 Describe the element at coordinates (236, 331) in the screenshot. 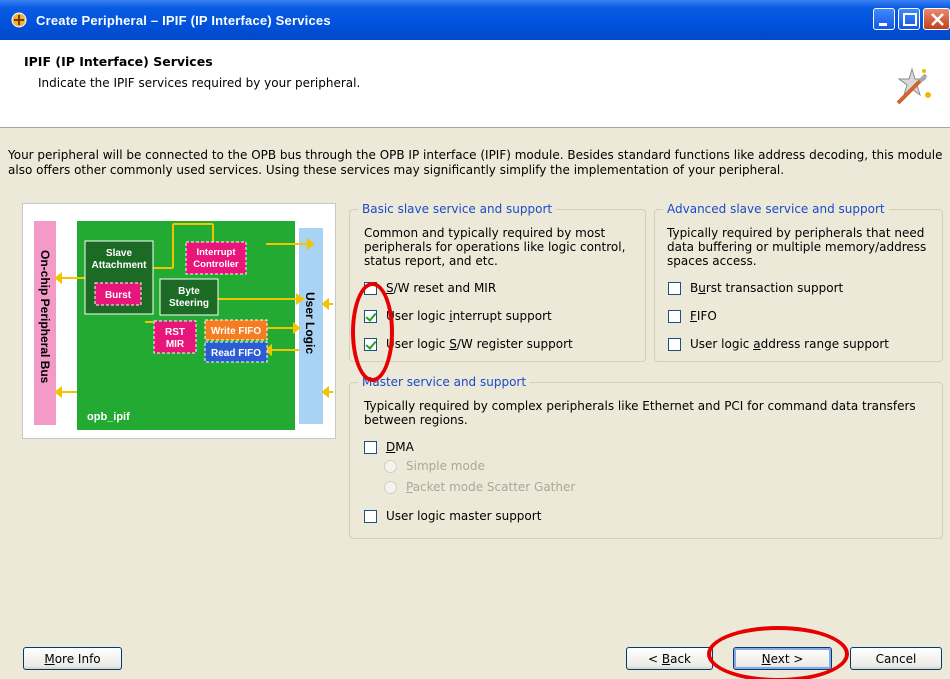

I see `write-fifo-label: Write FIFO` at that location.